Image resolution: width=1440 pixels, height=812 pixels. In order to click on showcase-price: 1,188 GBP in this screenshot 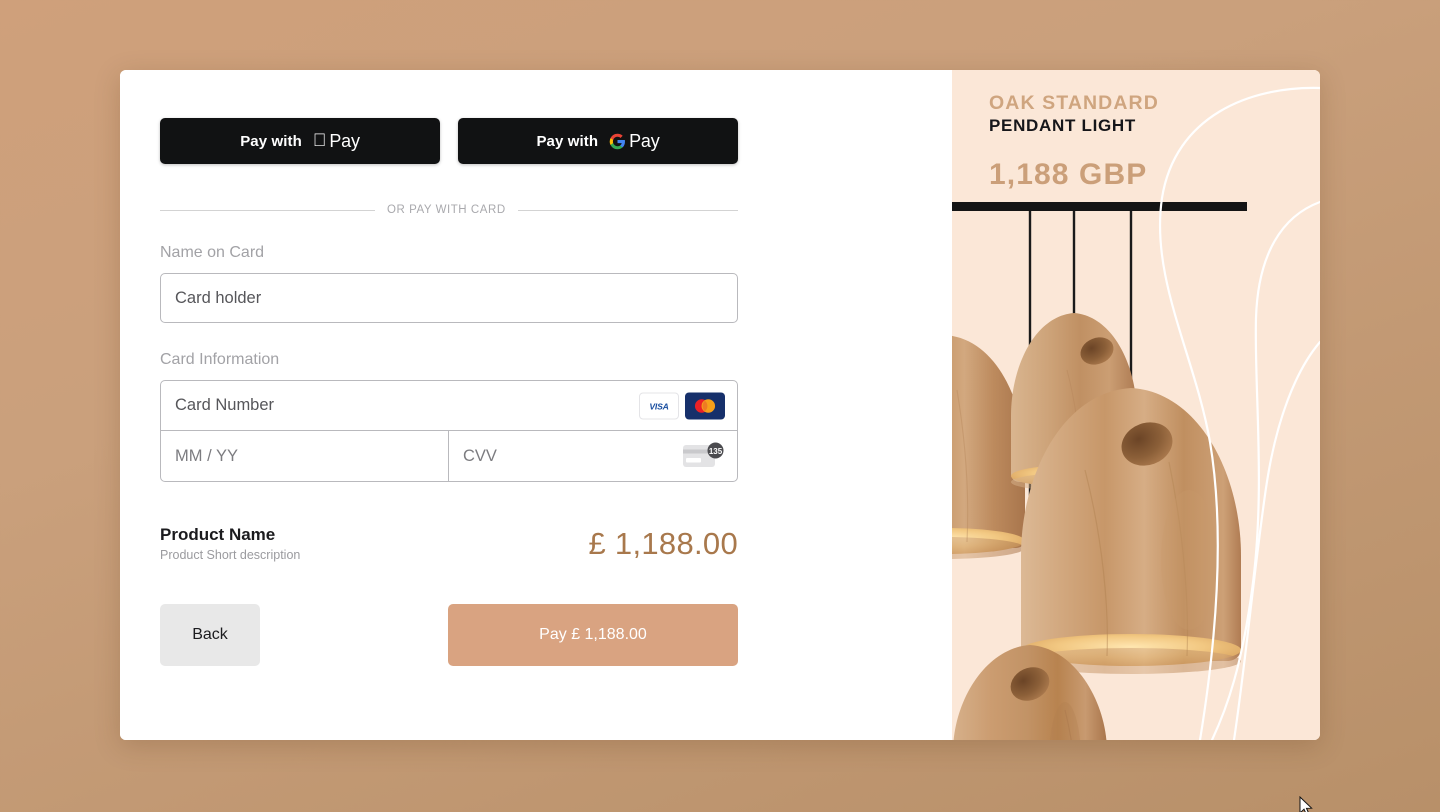, I will do `click(1068, 174)`.